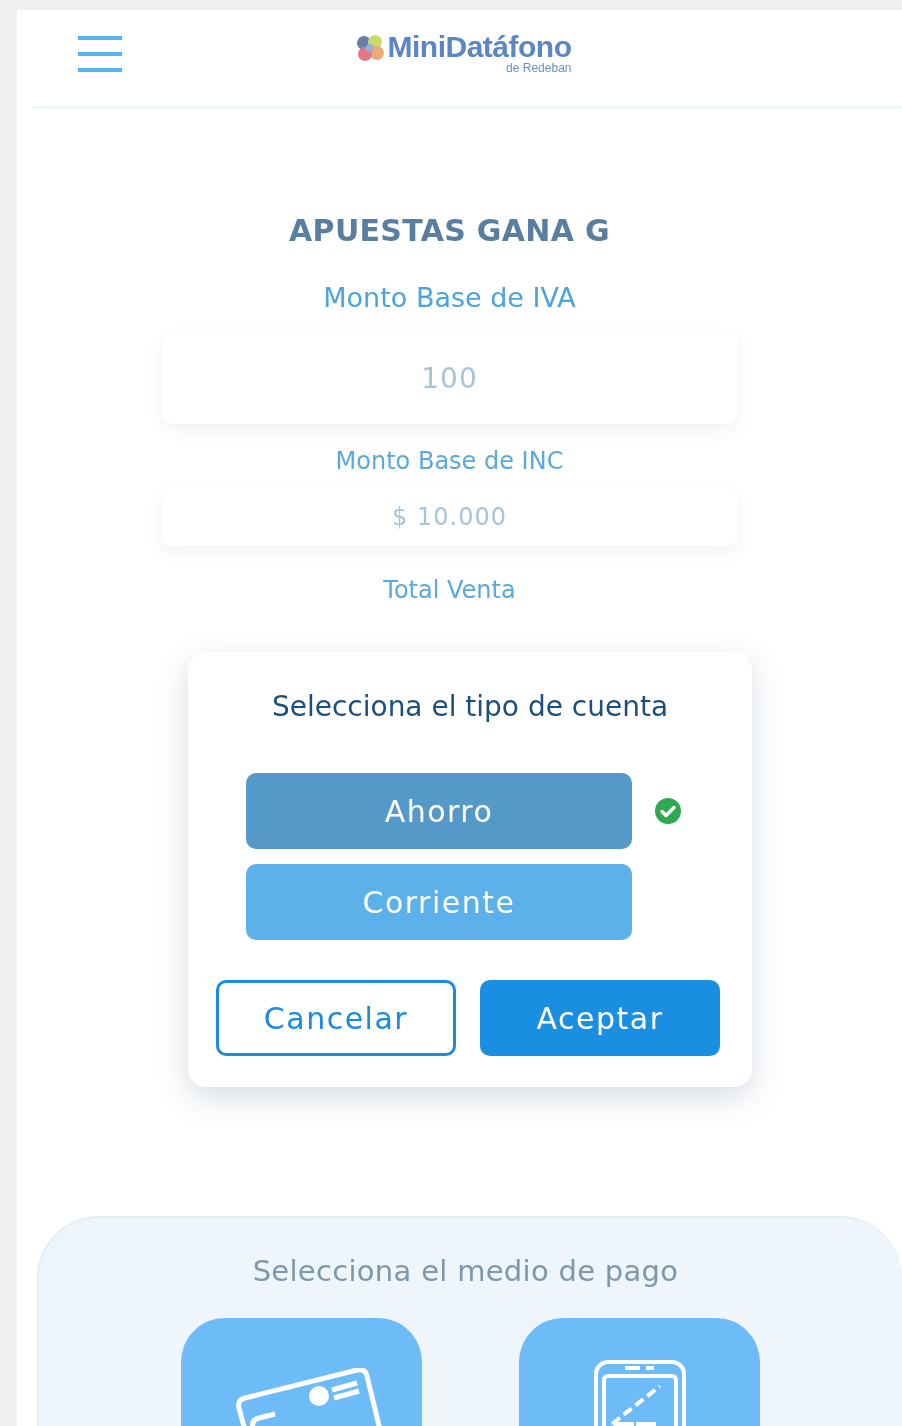 Image resolution: width=902 pixels, height=1426 pixels. I want to click on account-option-button: Ahorro, so click(439, 811).